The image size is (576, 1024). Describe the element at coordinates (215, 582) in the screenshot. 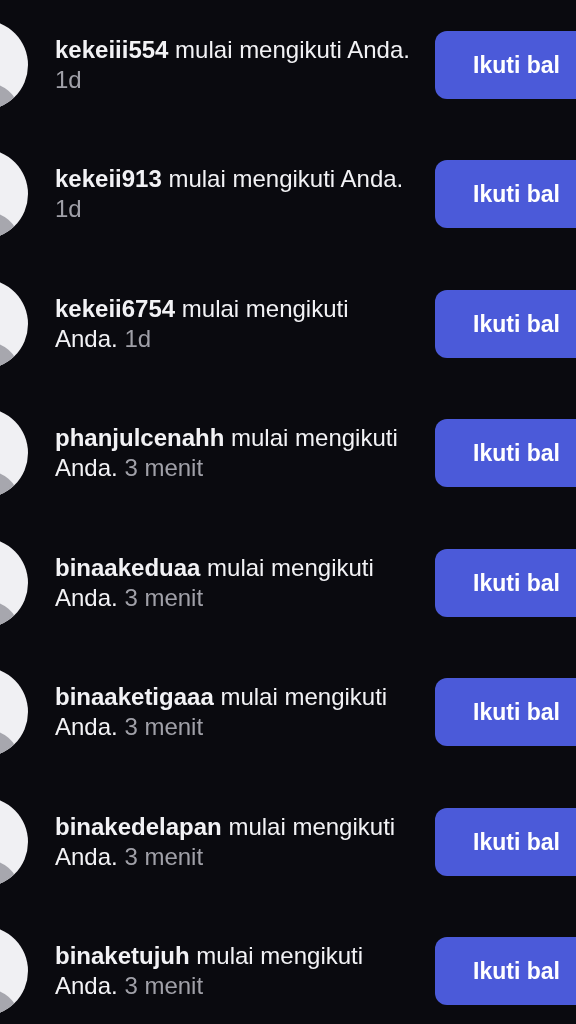

I see `notification-text: binaakeduaa mulai mengikuti Anda. 3 menit` at that location.